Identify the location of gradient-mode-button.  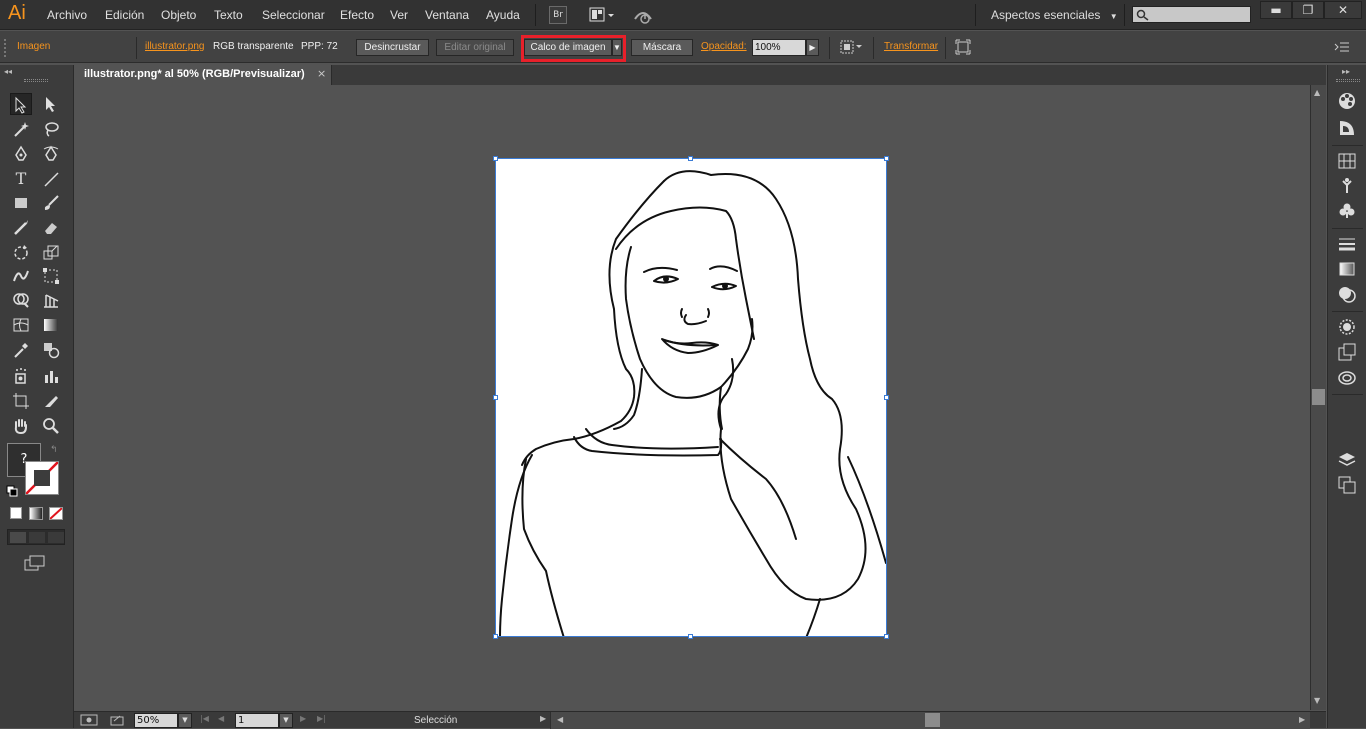
(36, 513).